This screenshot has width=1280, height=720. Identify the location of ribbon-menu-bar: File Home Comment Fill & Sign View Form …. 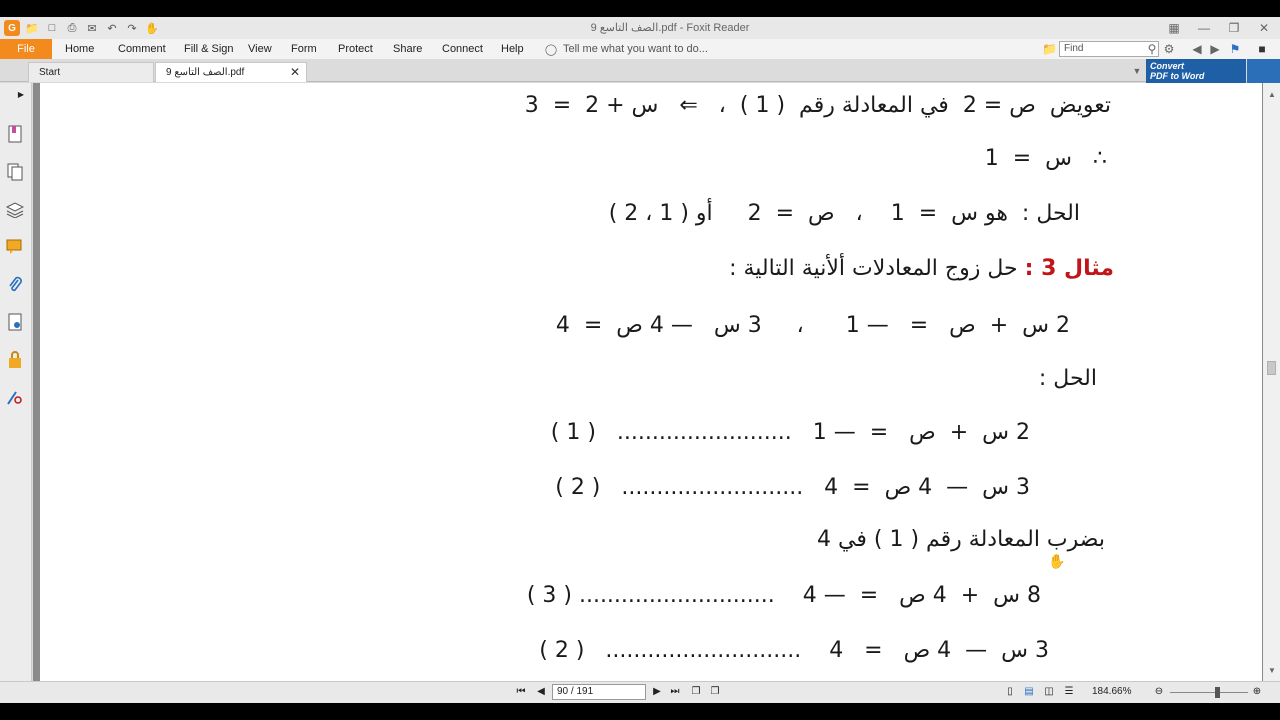
(640, 49).